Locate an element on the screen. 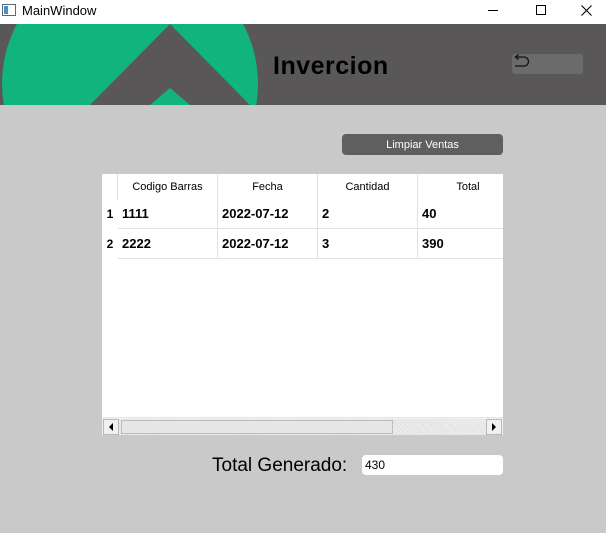  maximize-icon is located at coordinates (541, 10).